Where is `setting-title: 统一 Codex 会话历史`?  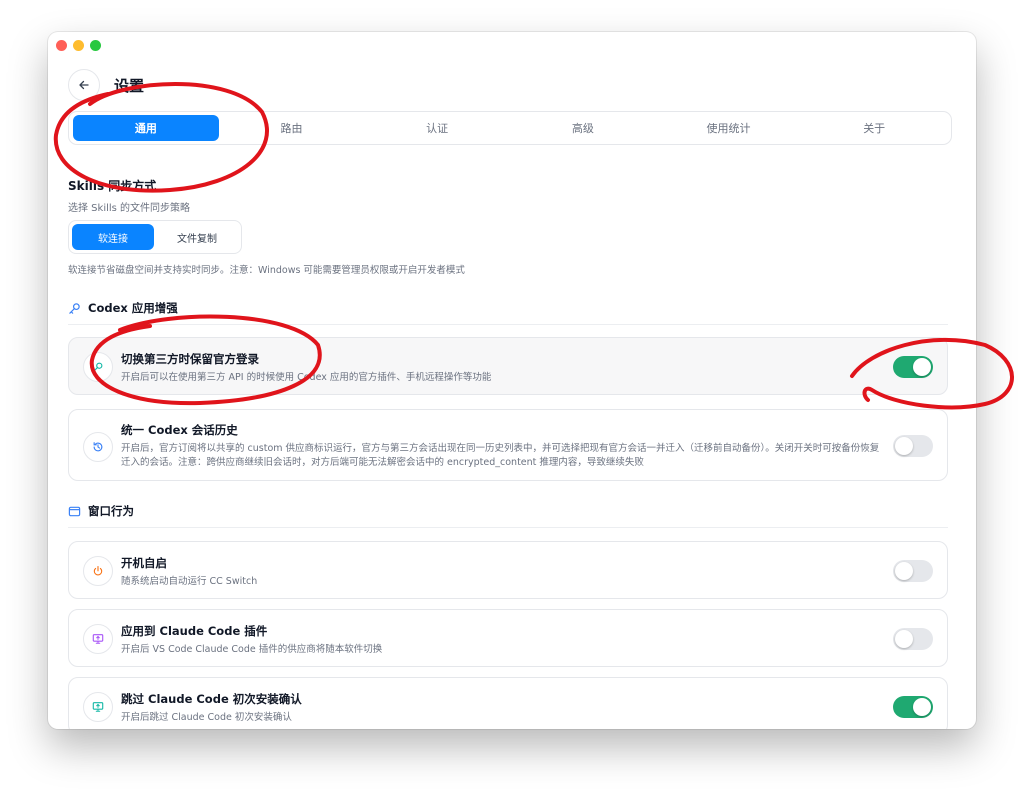 setting-title: 统一 Codex 会话历史 is located at coordinates (179, 430).